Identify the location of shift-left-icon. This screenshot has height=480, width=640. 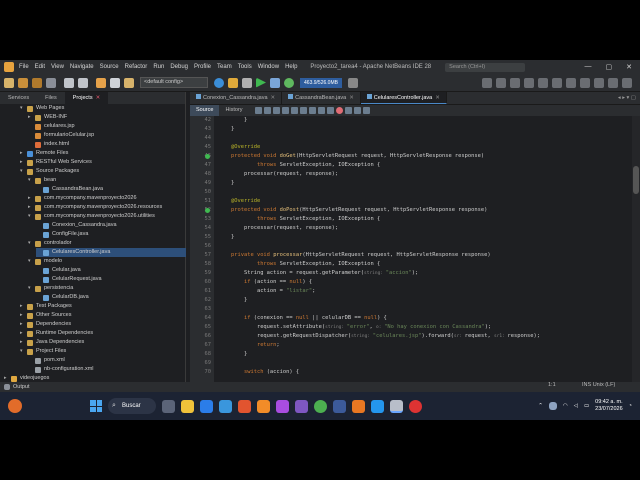
(321, 110).